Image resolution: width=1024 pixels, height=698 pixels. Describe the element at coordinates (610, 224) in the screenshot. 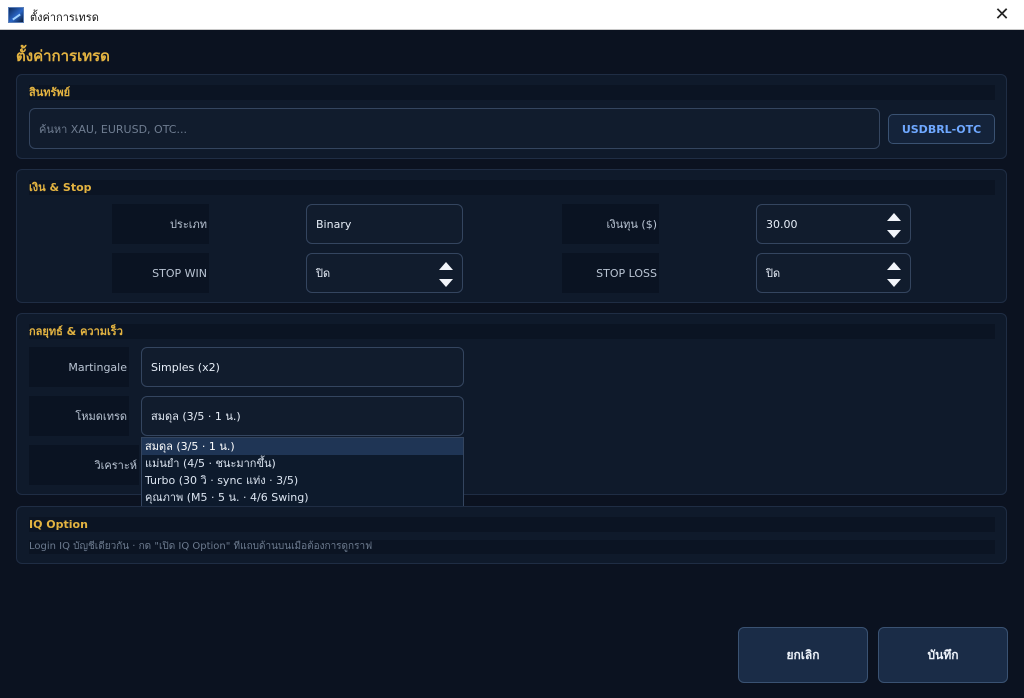

I see `capital-label: เงินทุน ($)` at that location.